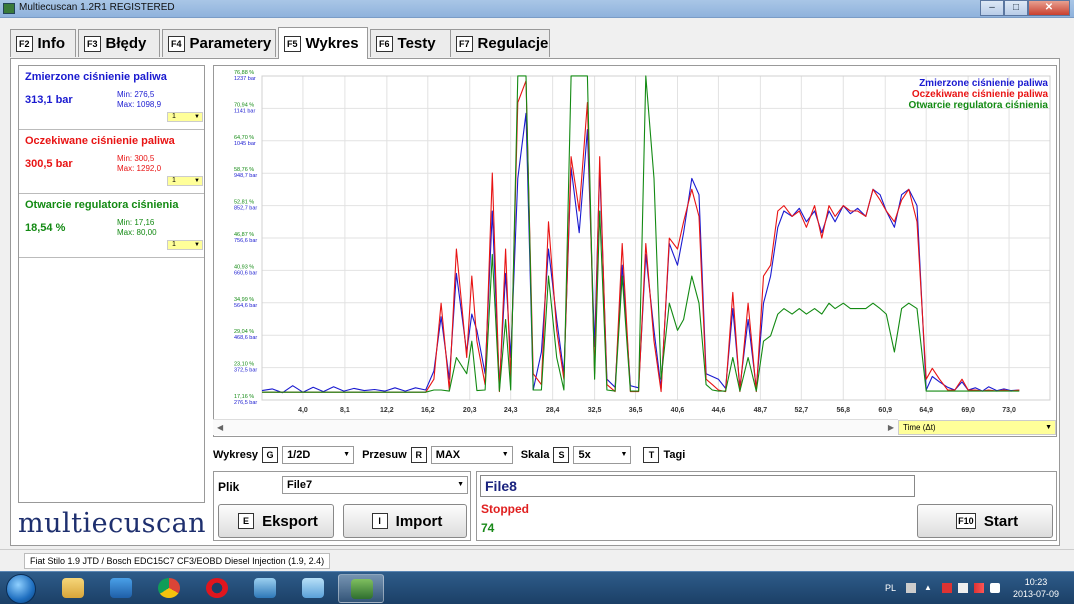 The height and width of the screenshot is (604, 1074). Describe the element at coordinates (977, 427) in the screenshot. I see `x-axis-dropdown: Time (Δt) ▼` at that location.